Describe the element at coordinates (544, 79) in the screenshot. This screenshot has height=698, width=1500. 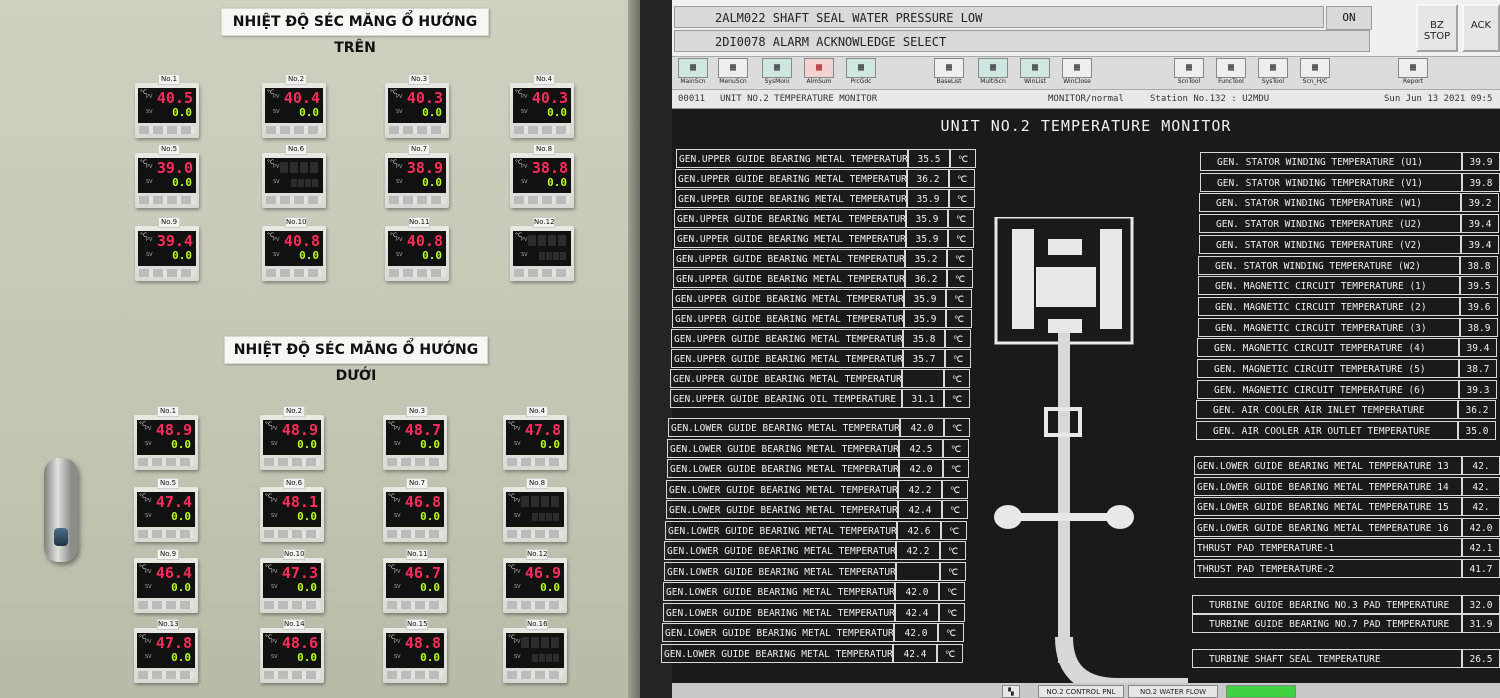
I see `controller-number: No.4` at that location.